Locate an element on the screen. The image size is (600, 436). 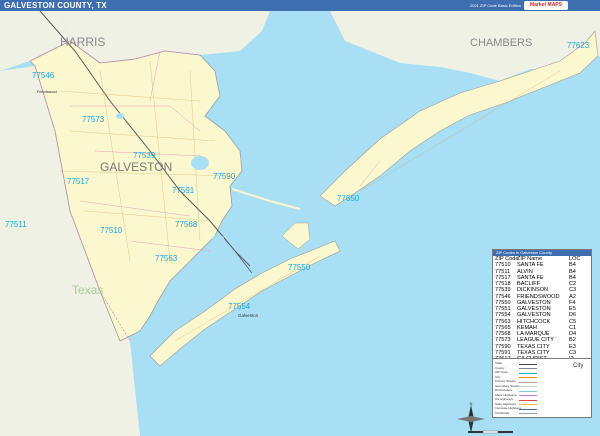
county-label-texas: Texas is located at coordinates (87, 290).